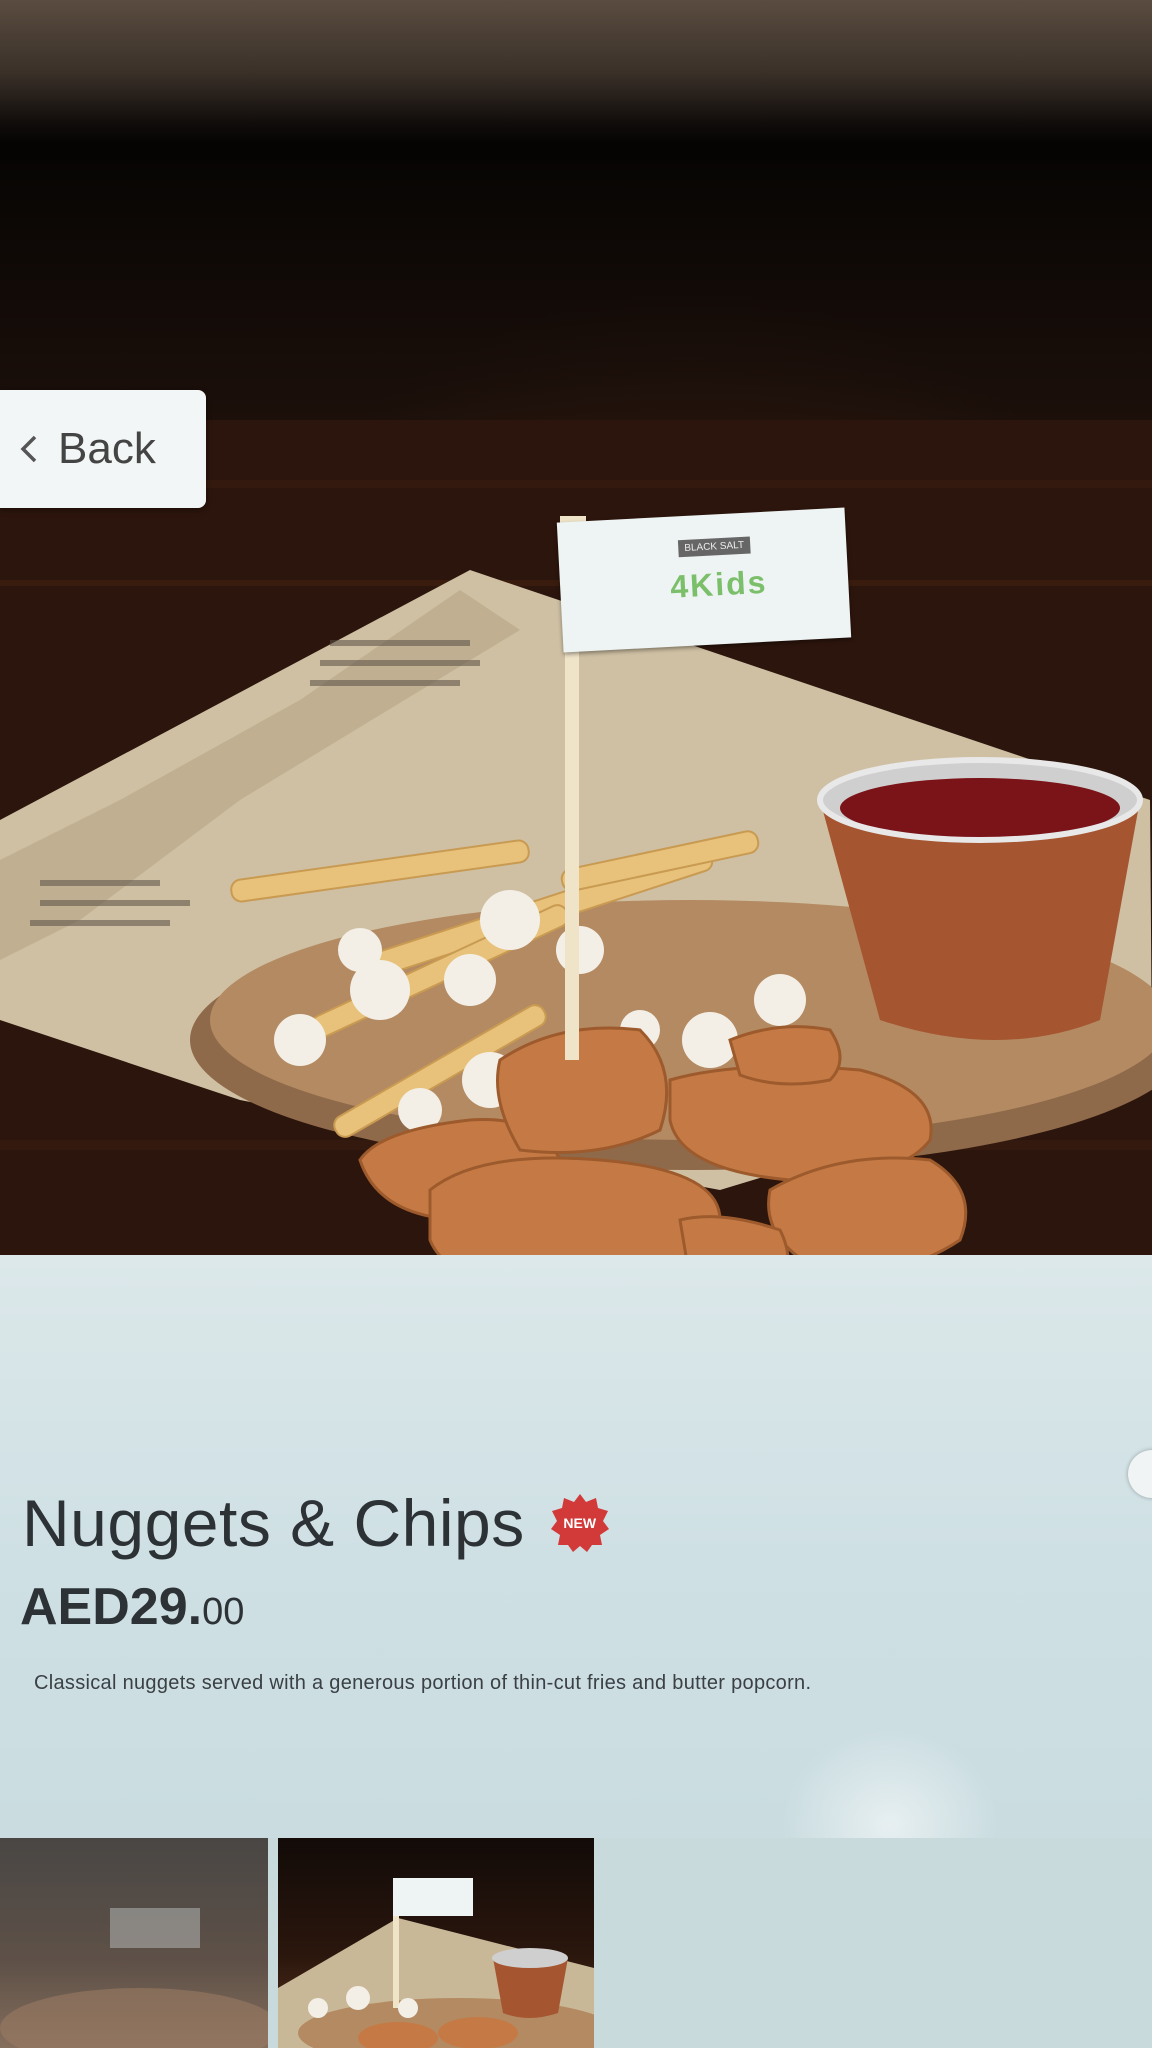 The width and height of the screenshot is (1152, 2048). Describe the element at coordinates (719, 584) in the screenshot. I see `flag-brand-large: 4Kids` at that location.